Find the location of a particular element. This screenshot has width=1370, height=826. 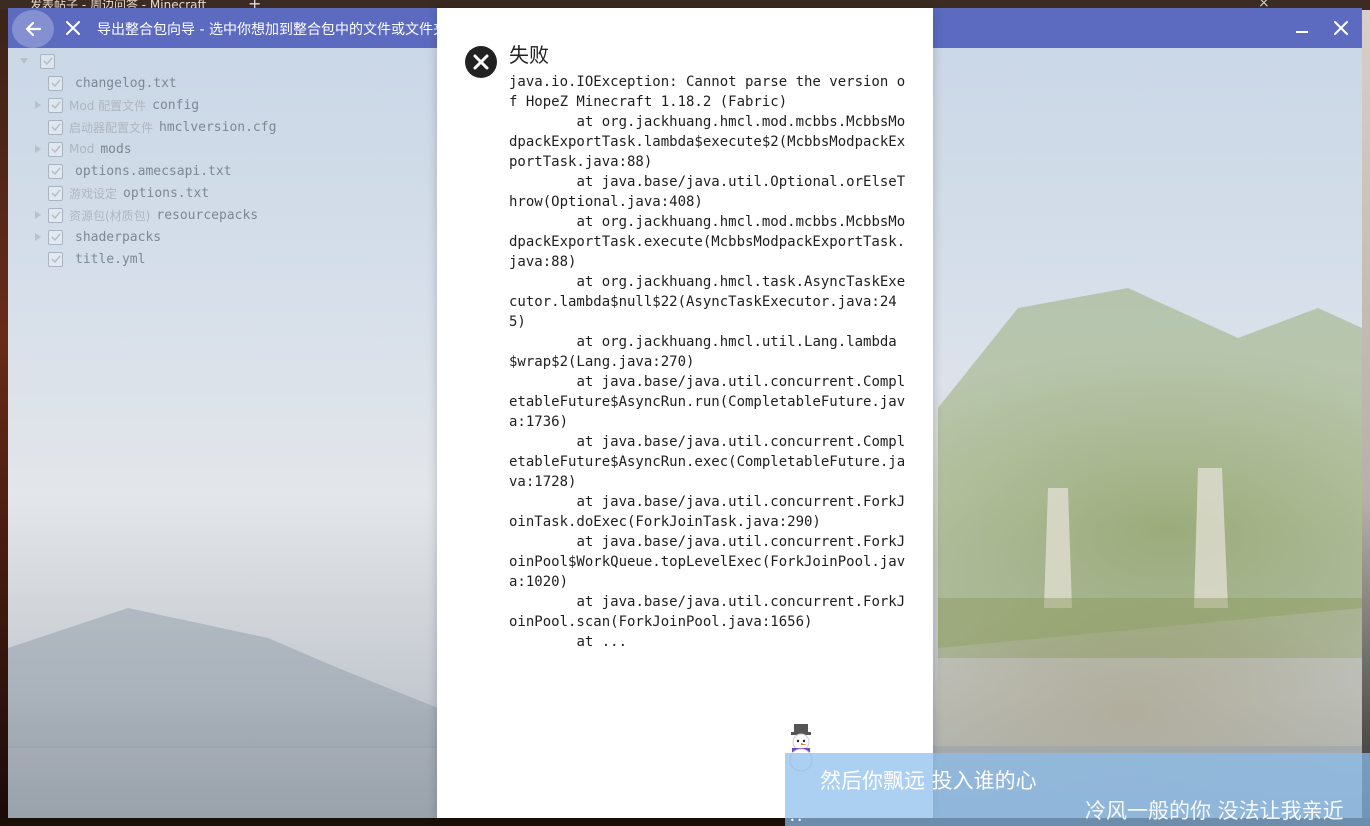

tree-row: 游戏设定 options.txt is located at coordinates (128, 193).